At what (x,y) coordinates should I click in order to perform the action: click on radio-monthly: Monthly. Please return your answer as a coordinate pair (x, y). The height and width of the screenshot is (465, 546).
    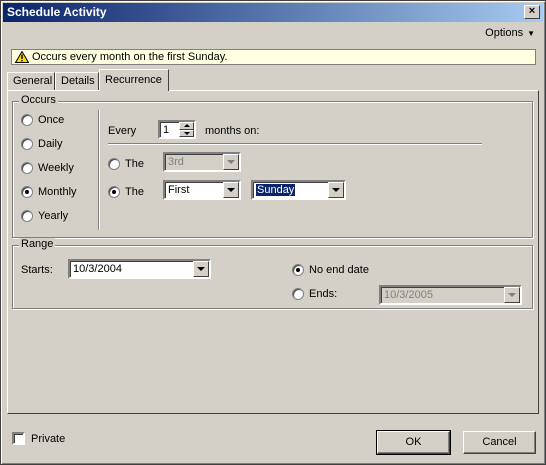
    Looking at the image, I should click on (49, 192).